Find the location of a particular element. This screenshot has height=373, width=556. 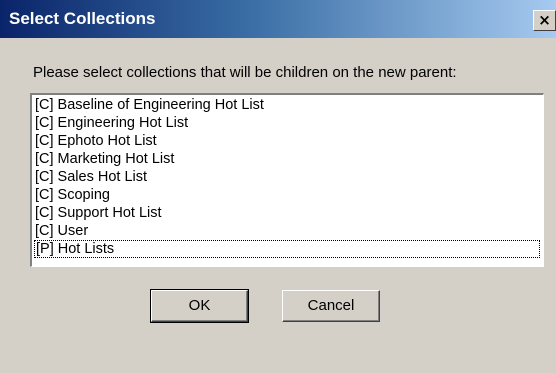

list-item: [C] Sales Hot List is located at coordinates (287, 177).